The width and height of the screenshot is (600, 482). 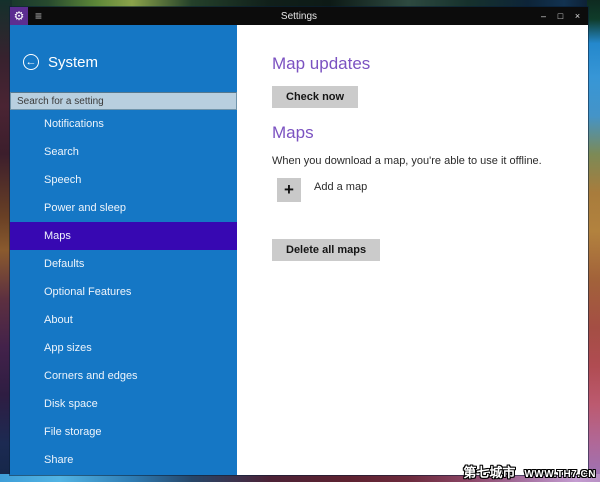 I want to click on minimize-button: –, so click(x=543, y=16).